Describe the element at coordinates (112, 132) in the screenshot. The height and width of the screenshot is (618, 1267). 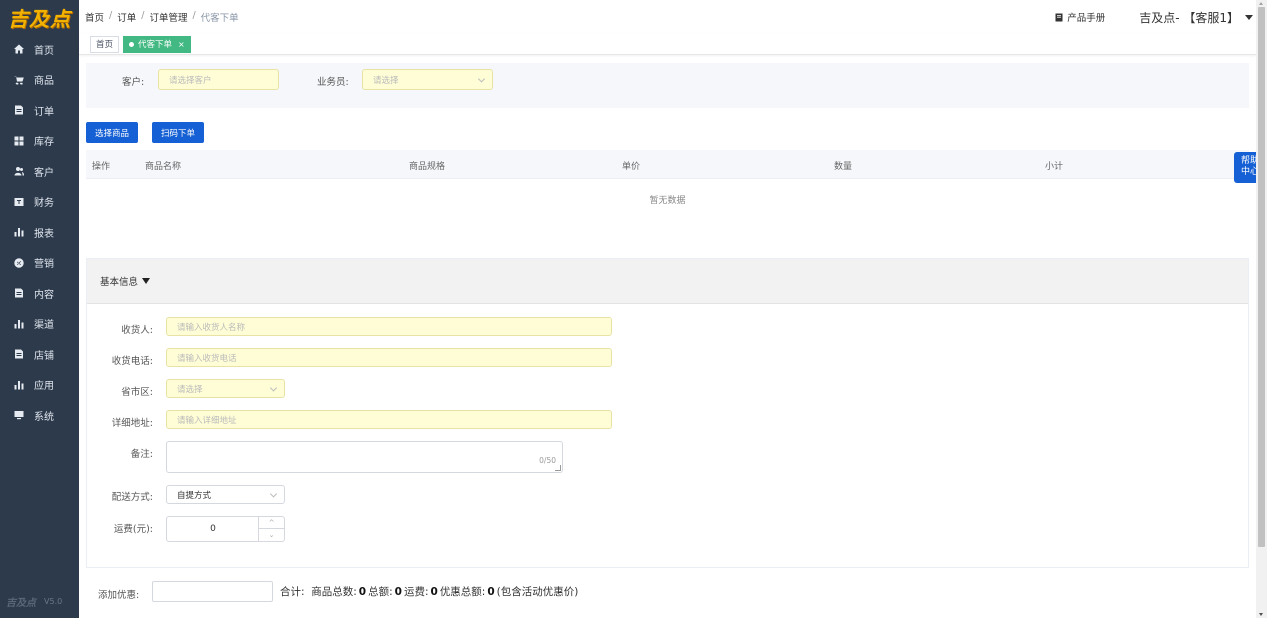
I see `select-goods-button: 选择商品` at that location.